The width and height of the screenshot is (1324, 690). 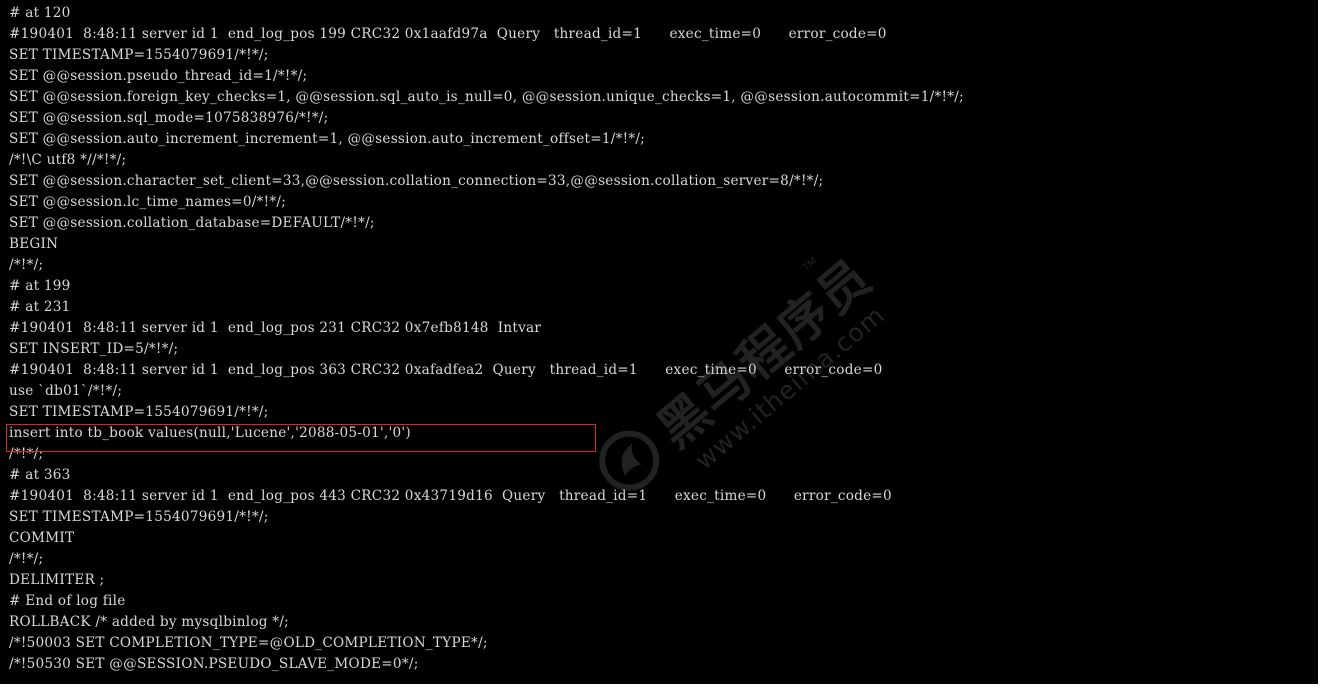 I want to click on log-line: # End of log file, so click(x=67, y=601).